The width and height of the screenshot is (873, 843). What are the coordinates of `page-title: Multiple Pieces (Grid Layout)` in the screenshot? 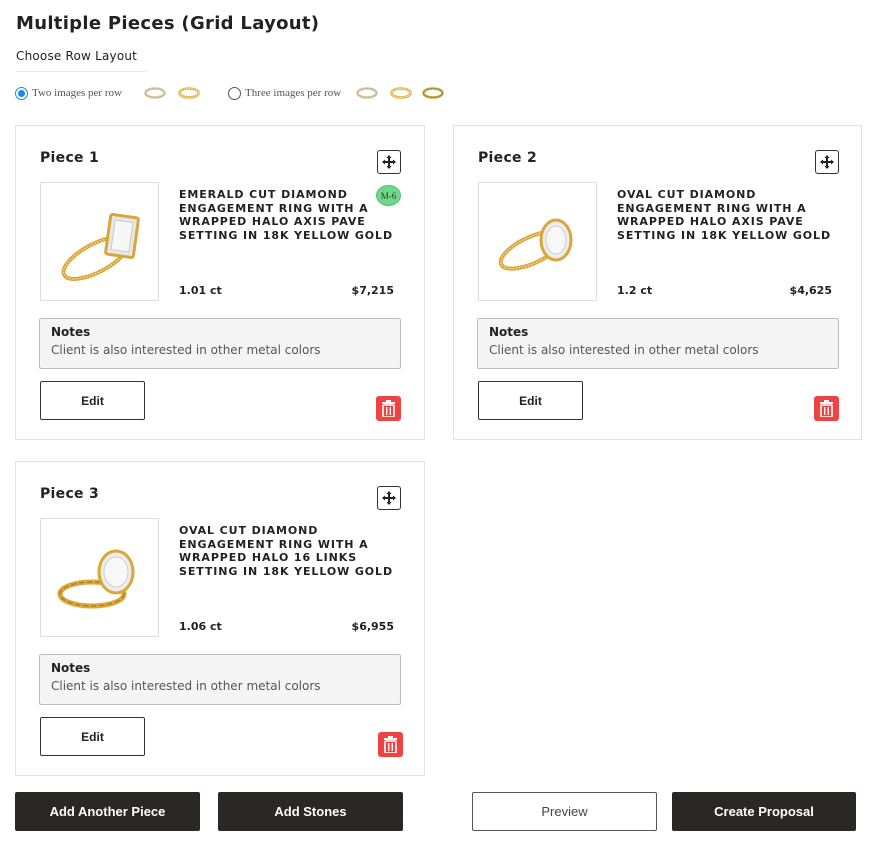 It's located at (168, 23).